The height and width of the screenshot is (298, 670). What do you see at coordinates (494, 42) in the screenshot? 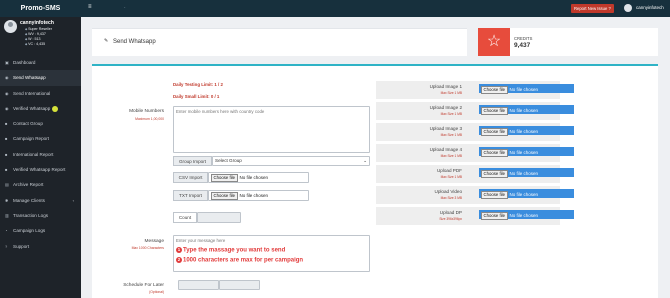
I see `star-icon: ☆` at bounding box center [494, 42].